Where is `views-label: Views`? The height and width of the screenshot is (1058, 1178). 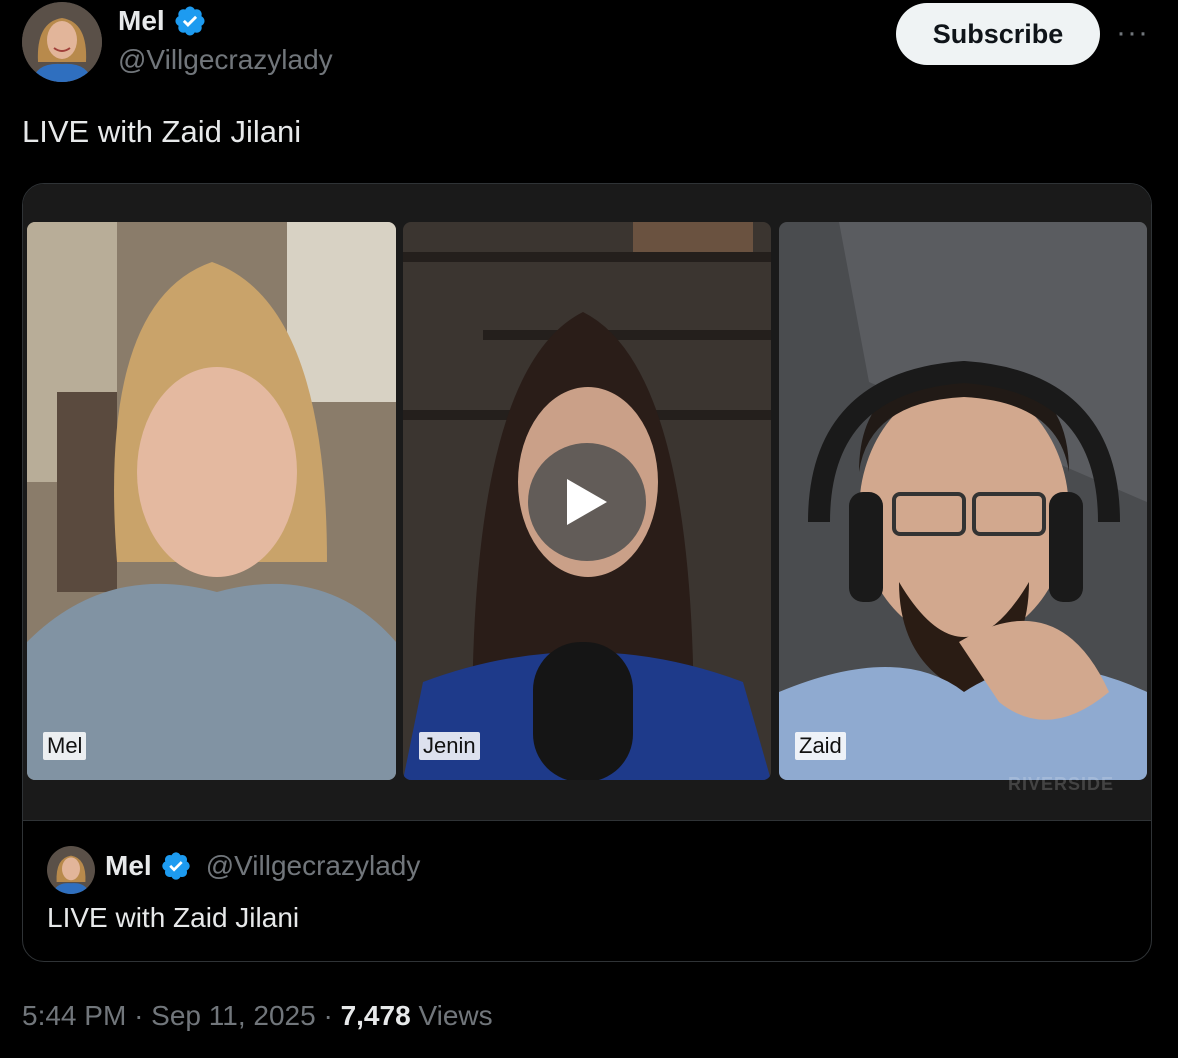
views-label: Views is located at coordinates (455, 1015).